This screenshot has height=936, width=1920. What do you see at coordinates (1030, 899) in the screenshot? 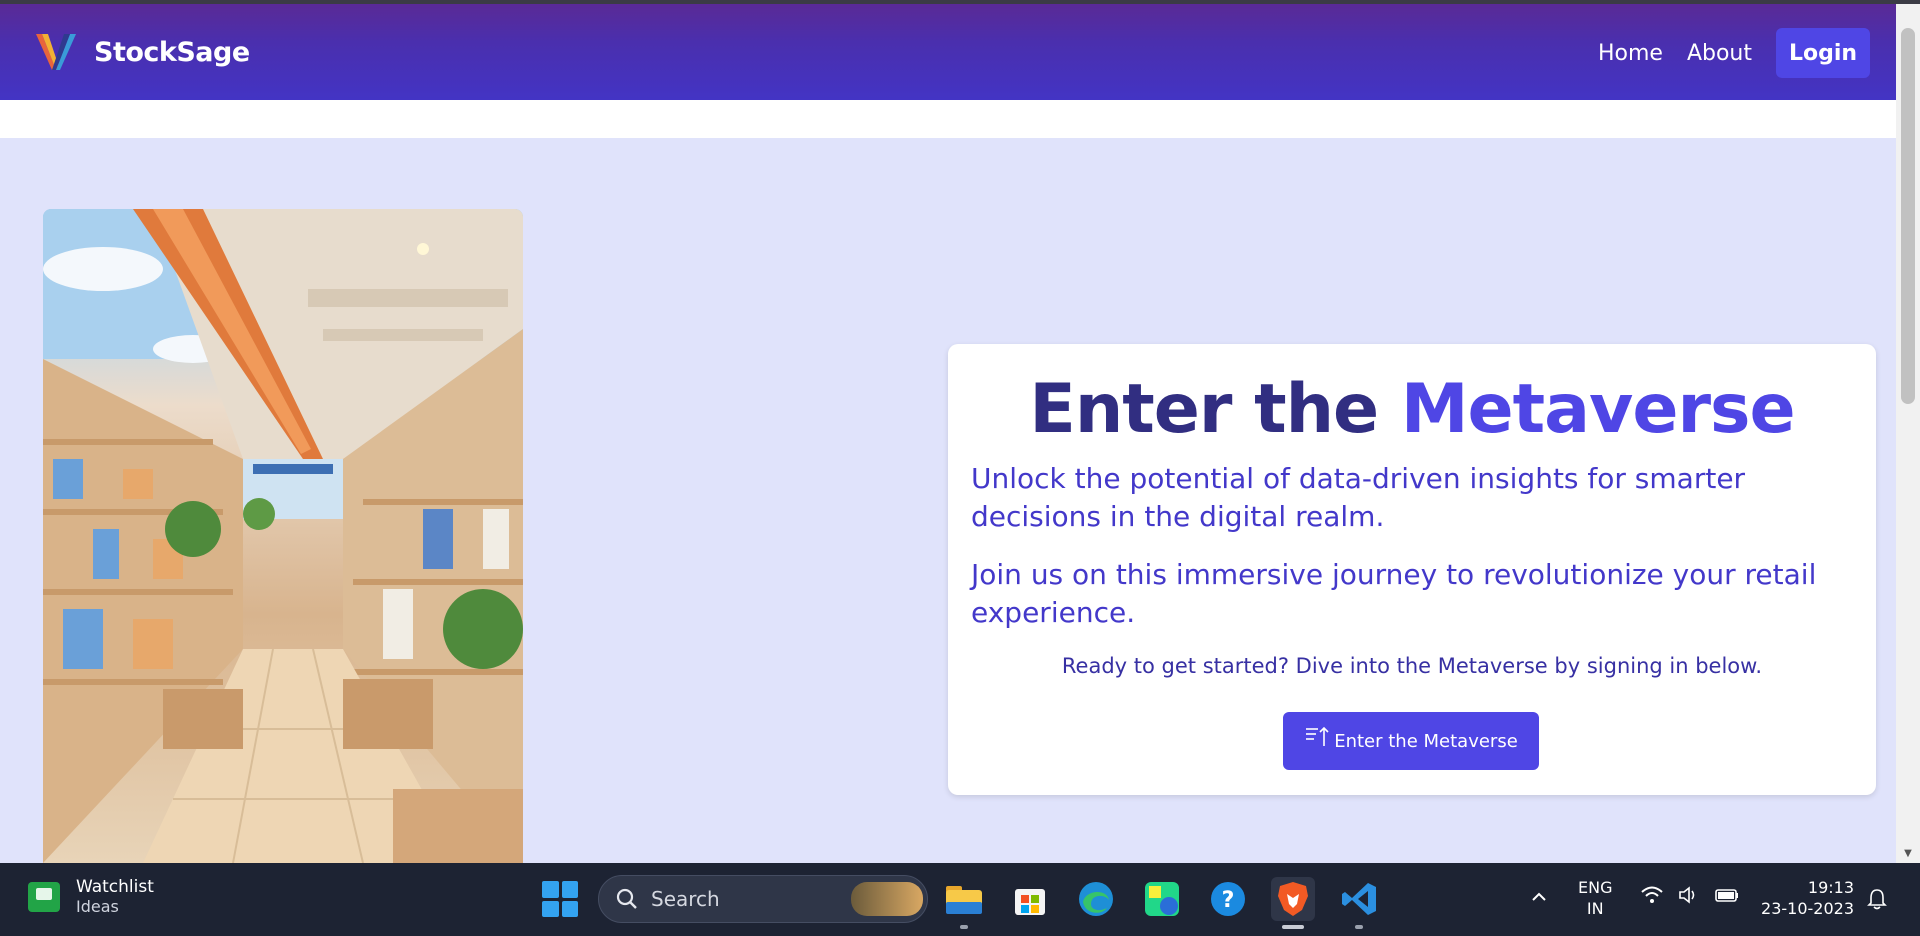
I see `microsoft-store-icon` at bounding box center [1030, 899].